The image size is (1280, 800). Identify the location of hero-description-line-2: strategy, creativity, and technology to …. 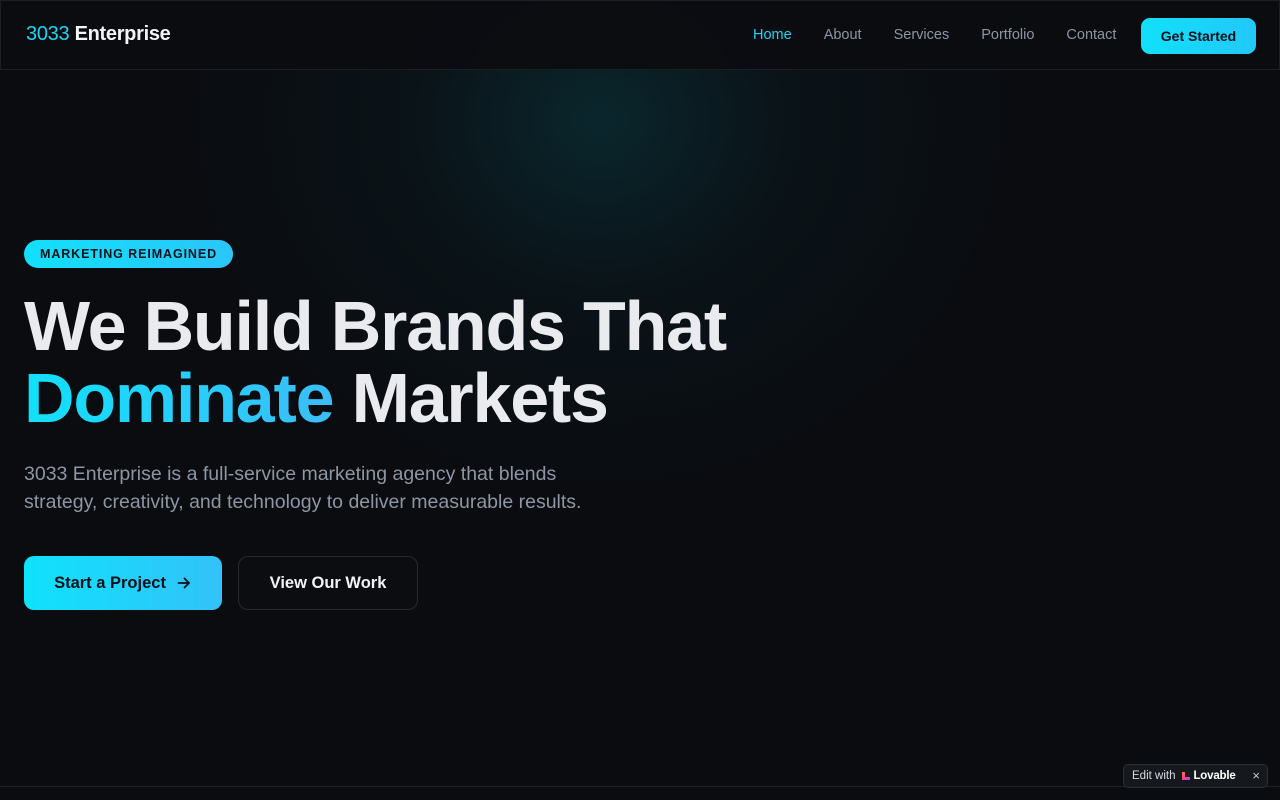
(303, 502).